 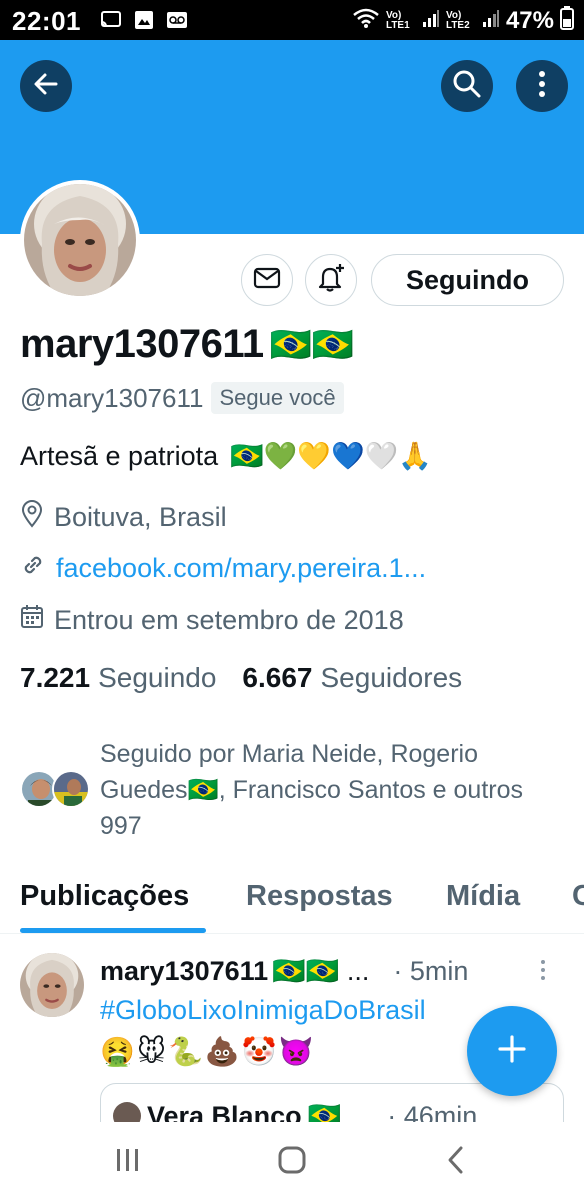 I want to click on bio-emojis: 🇧🇷💚💛💙🤍🙏, so click(x=331, y=456).